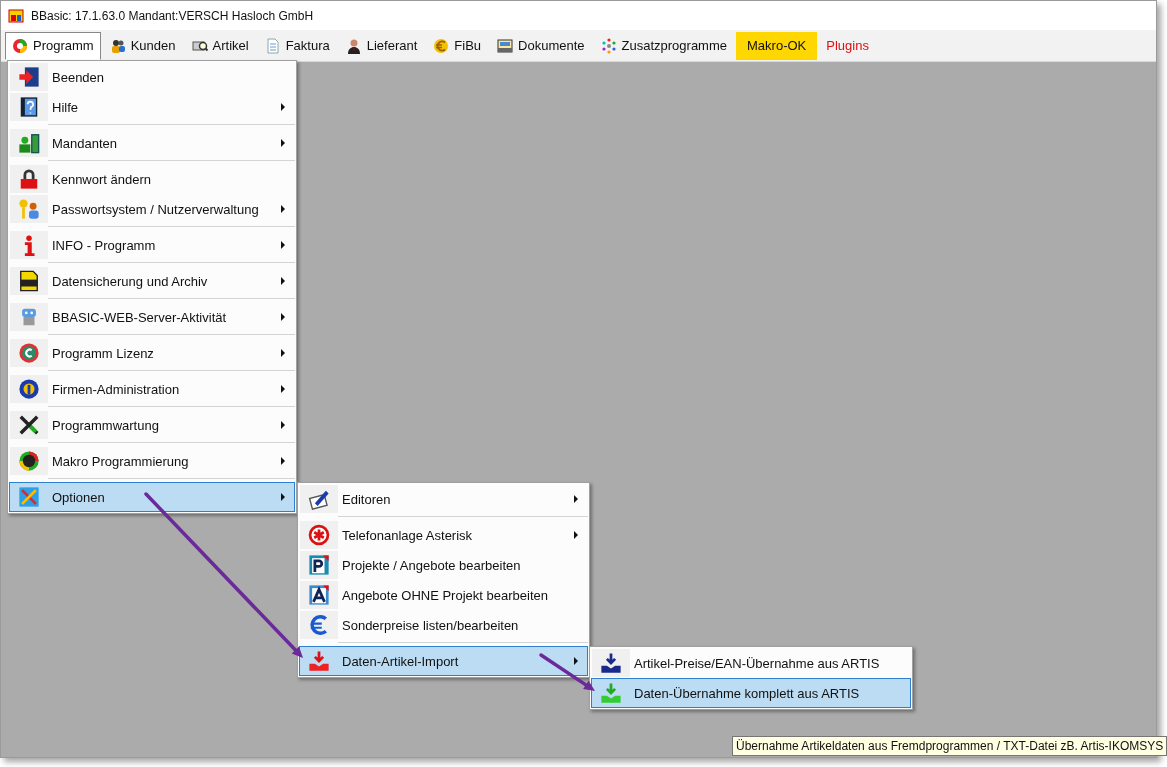  I want to click on menu-bar-item: FiBu, so click(457, 45).